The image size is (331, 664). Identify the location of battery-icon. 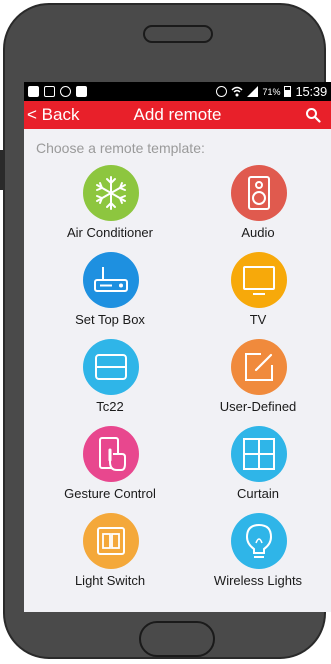
(288, 91).